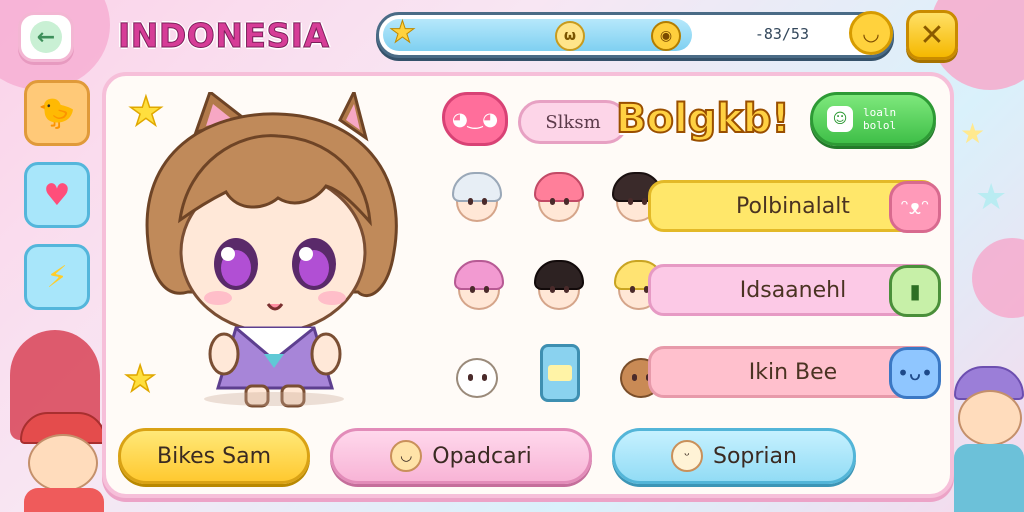 Image resolution: width=1024 pixels, height=512 pixels. I want to click on bottom-button-label: Bikes Sam, so click(214, 456).